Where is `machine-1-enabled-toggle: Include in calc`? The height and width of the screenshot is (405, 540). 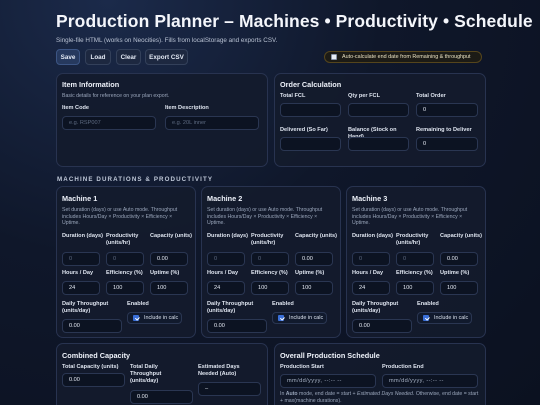 machine-1-enabled-toggle: Include in calc is located at coordinates (154, 318).